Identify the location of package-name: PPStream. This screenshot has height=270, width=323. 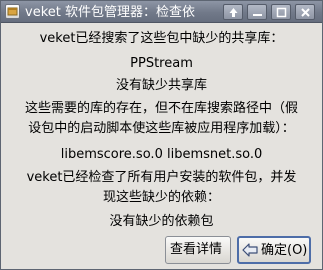
(161, 63).